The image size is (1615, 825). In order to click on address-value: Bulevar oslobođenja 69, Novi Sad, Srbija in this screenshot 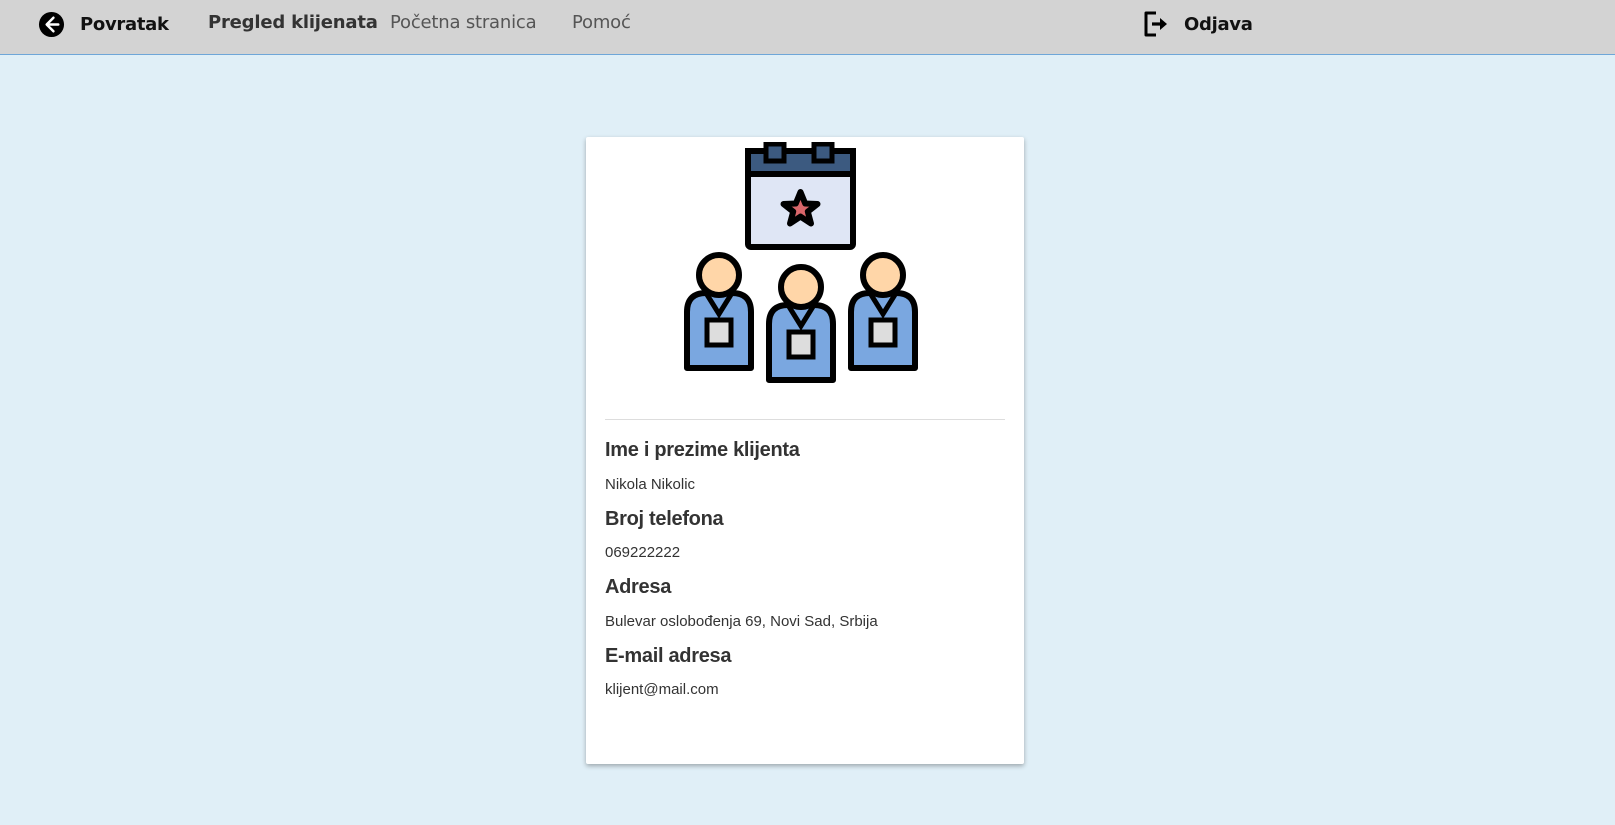, I will do `click(741, 621)`.